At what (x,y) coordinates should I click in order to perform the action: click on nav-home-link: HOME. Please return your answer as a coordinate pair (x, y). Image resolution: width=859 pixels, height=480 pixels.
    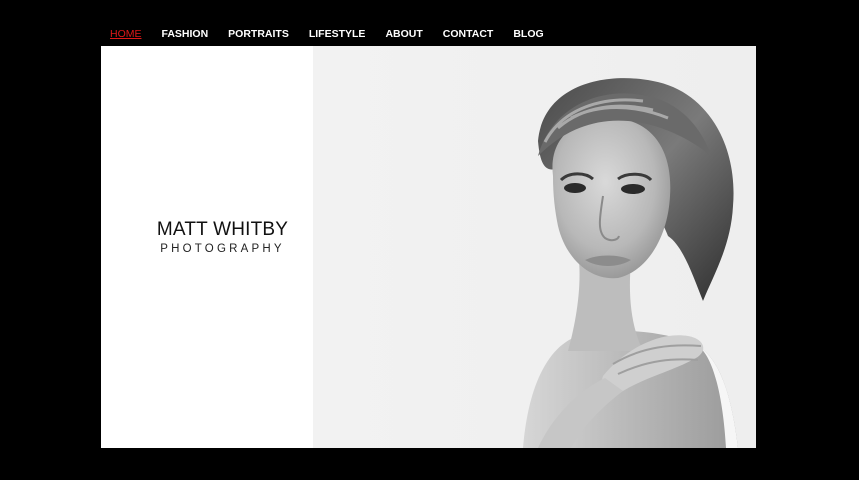
    Looking at the image, I should click on (126, 34).